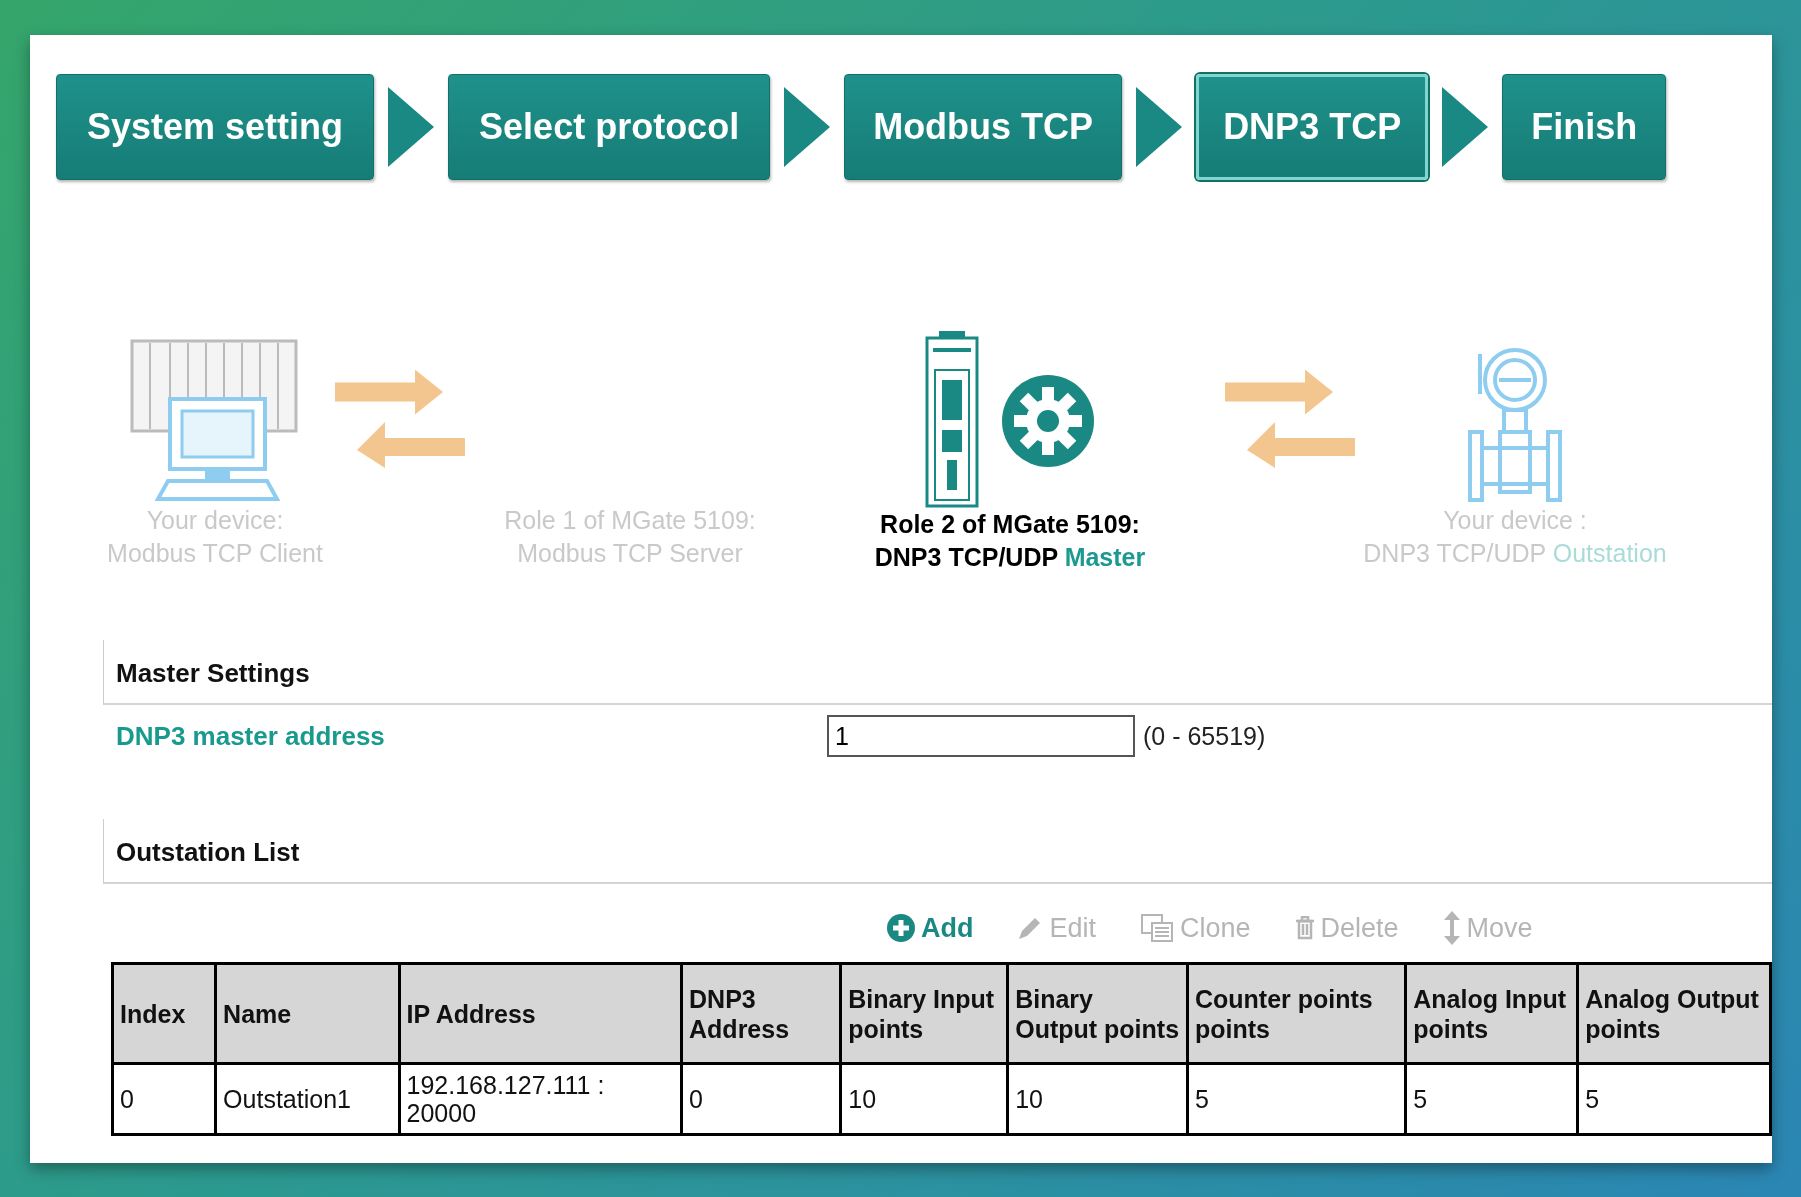 This screenshot has height=1197, width=1801. I want to click on trash-icon, so click(1304, 928).